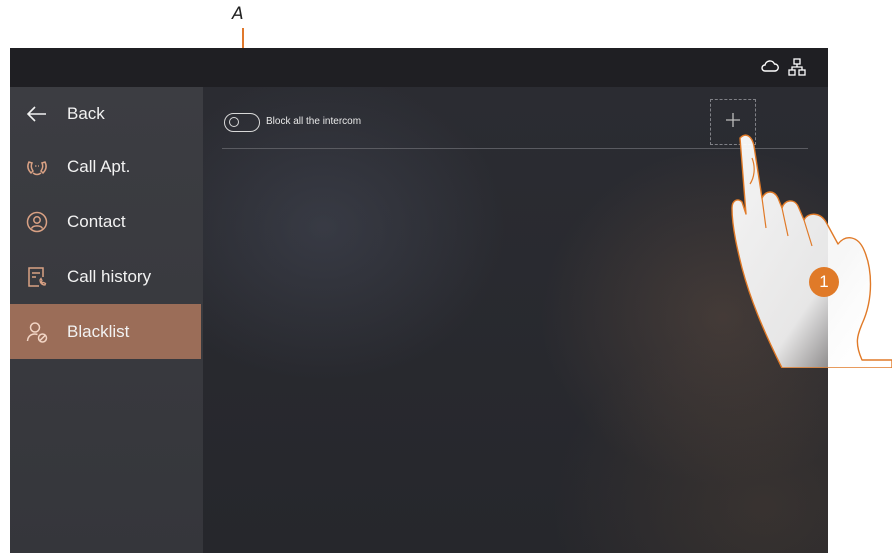 This screenshot has height=553, width=895. I want to click on sidebar-item-call-apt: Call Apt., so click(105, 166).